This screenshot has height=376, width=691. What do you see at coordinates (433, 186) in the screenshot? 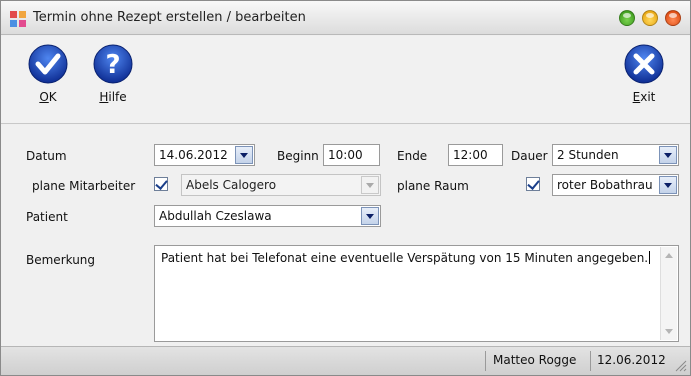
I see `plane-raum-label: plane Raum` at bounding box center [433, 186].